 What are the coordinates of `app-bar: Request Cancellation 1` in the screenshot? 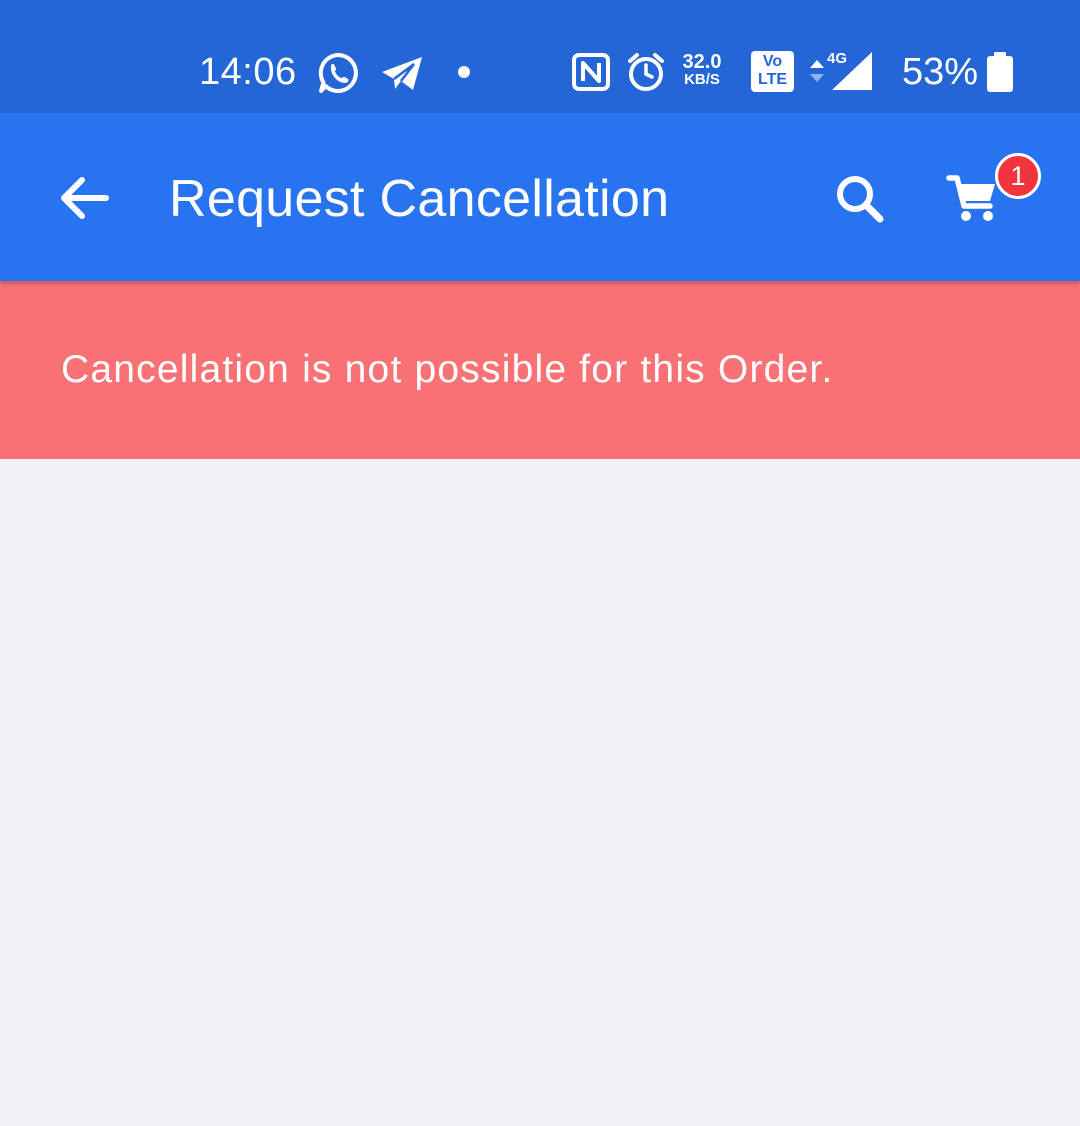 It's located at (540, 197).